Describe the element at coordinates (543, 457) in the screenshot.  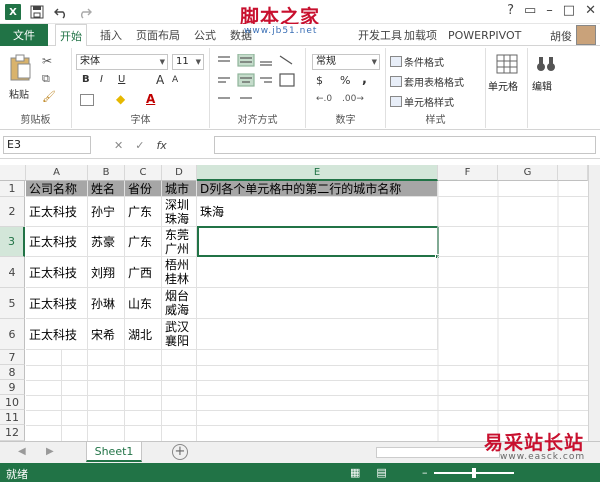
I see `watermark-bottom-url: www.easck.com` at that location.